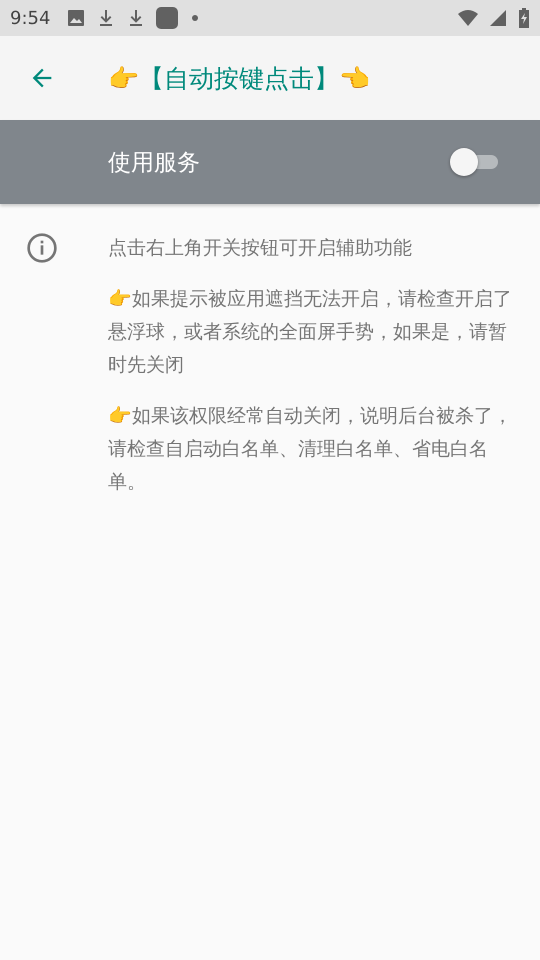 The image size is (540, 960). I want to click on switch-label: 使用服务, so click(154, 163).